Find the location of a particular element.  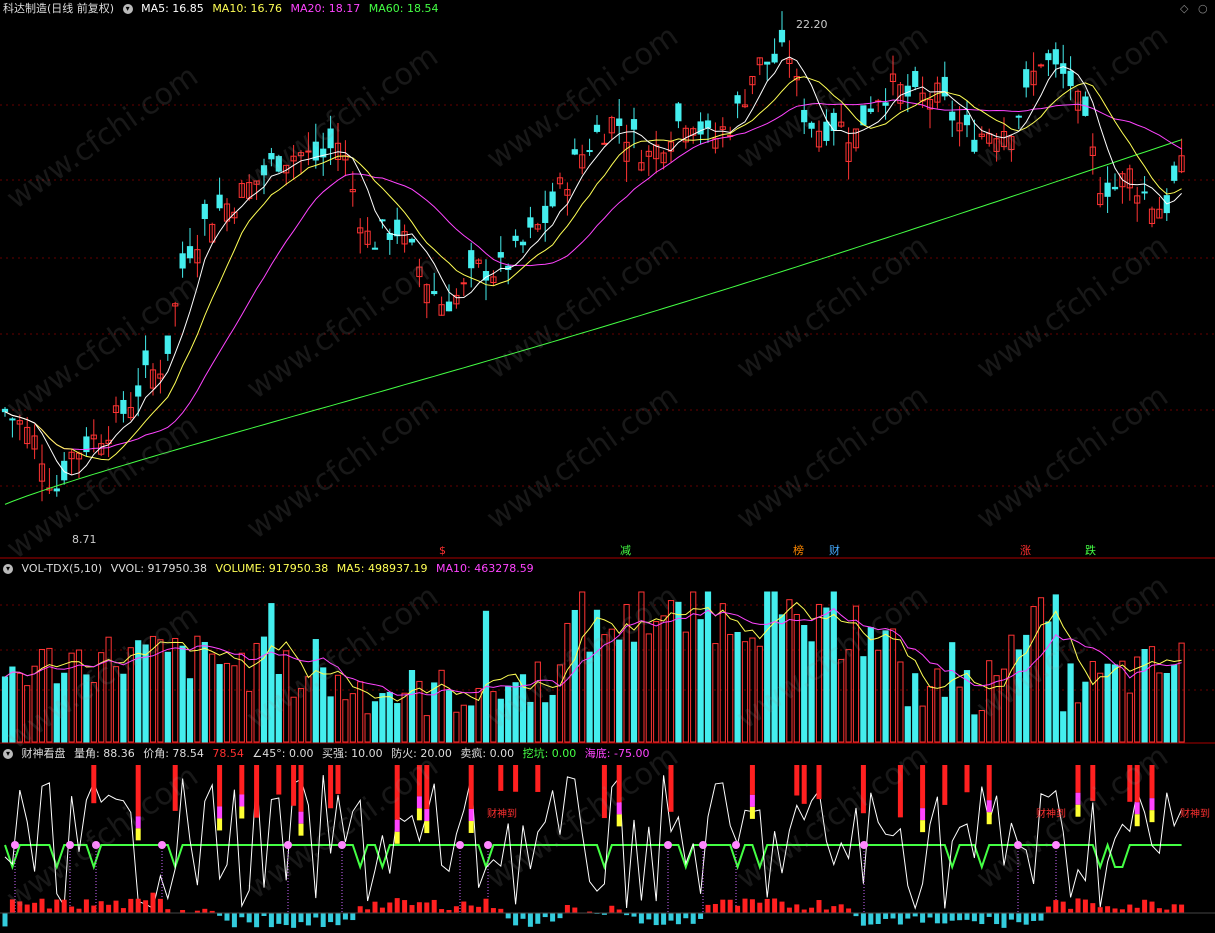

vol-name: VOL-TDX(5,10) is located at coordinates (62, 568).